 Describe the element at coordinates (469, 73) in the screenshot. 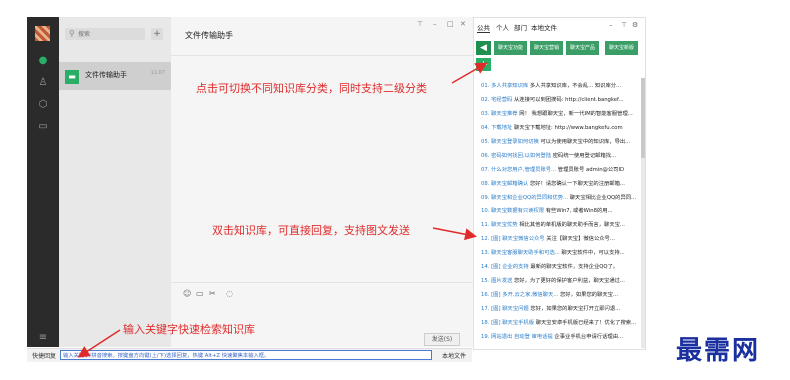

I see `arrow-to-categories` at that location.